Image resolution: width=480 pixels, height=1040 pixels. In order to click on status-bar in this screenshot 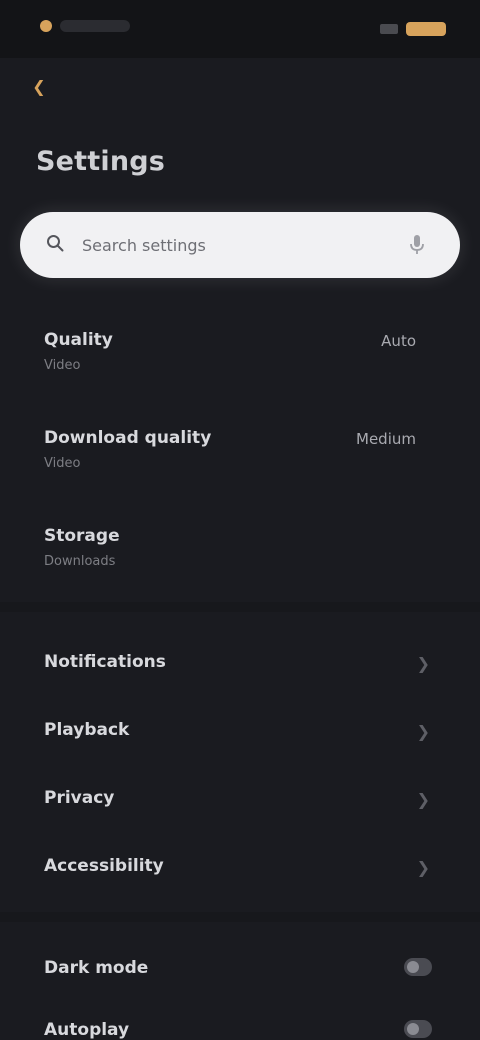, I will do `click(240, 29)`.